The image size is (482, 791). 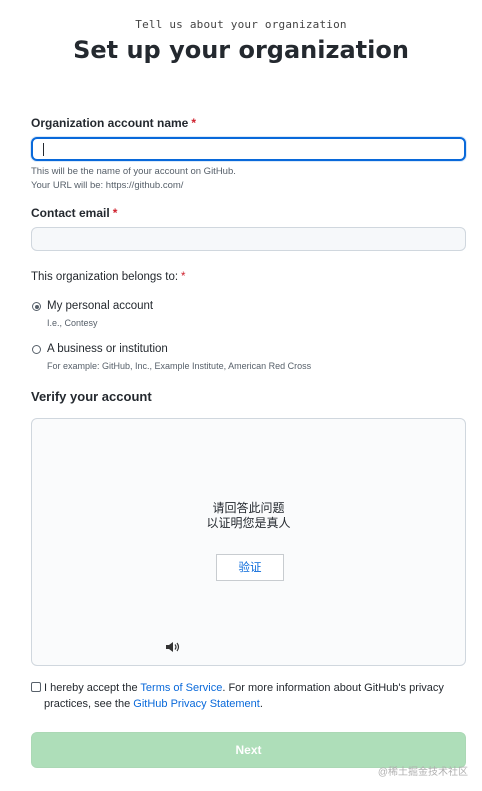 I want to click on contact-email-label: Contact email *, so click(x=74, y=213).